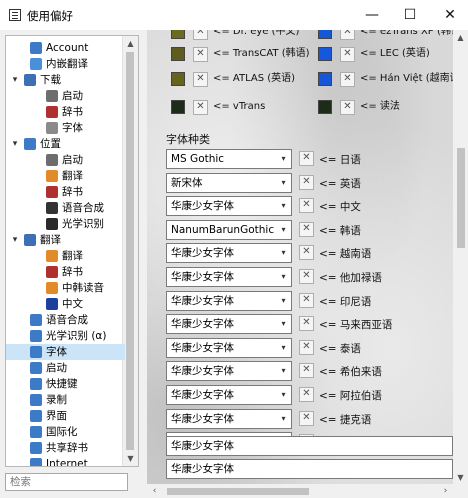 The image size is (468, 498). What do you see at coordinates (461, 198) in the screenshot?
I see `panel-scroll-thumb` at bounding box center [461, 198].